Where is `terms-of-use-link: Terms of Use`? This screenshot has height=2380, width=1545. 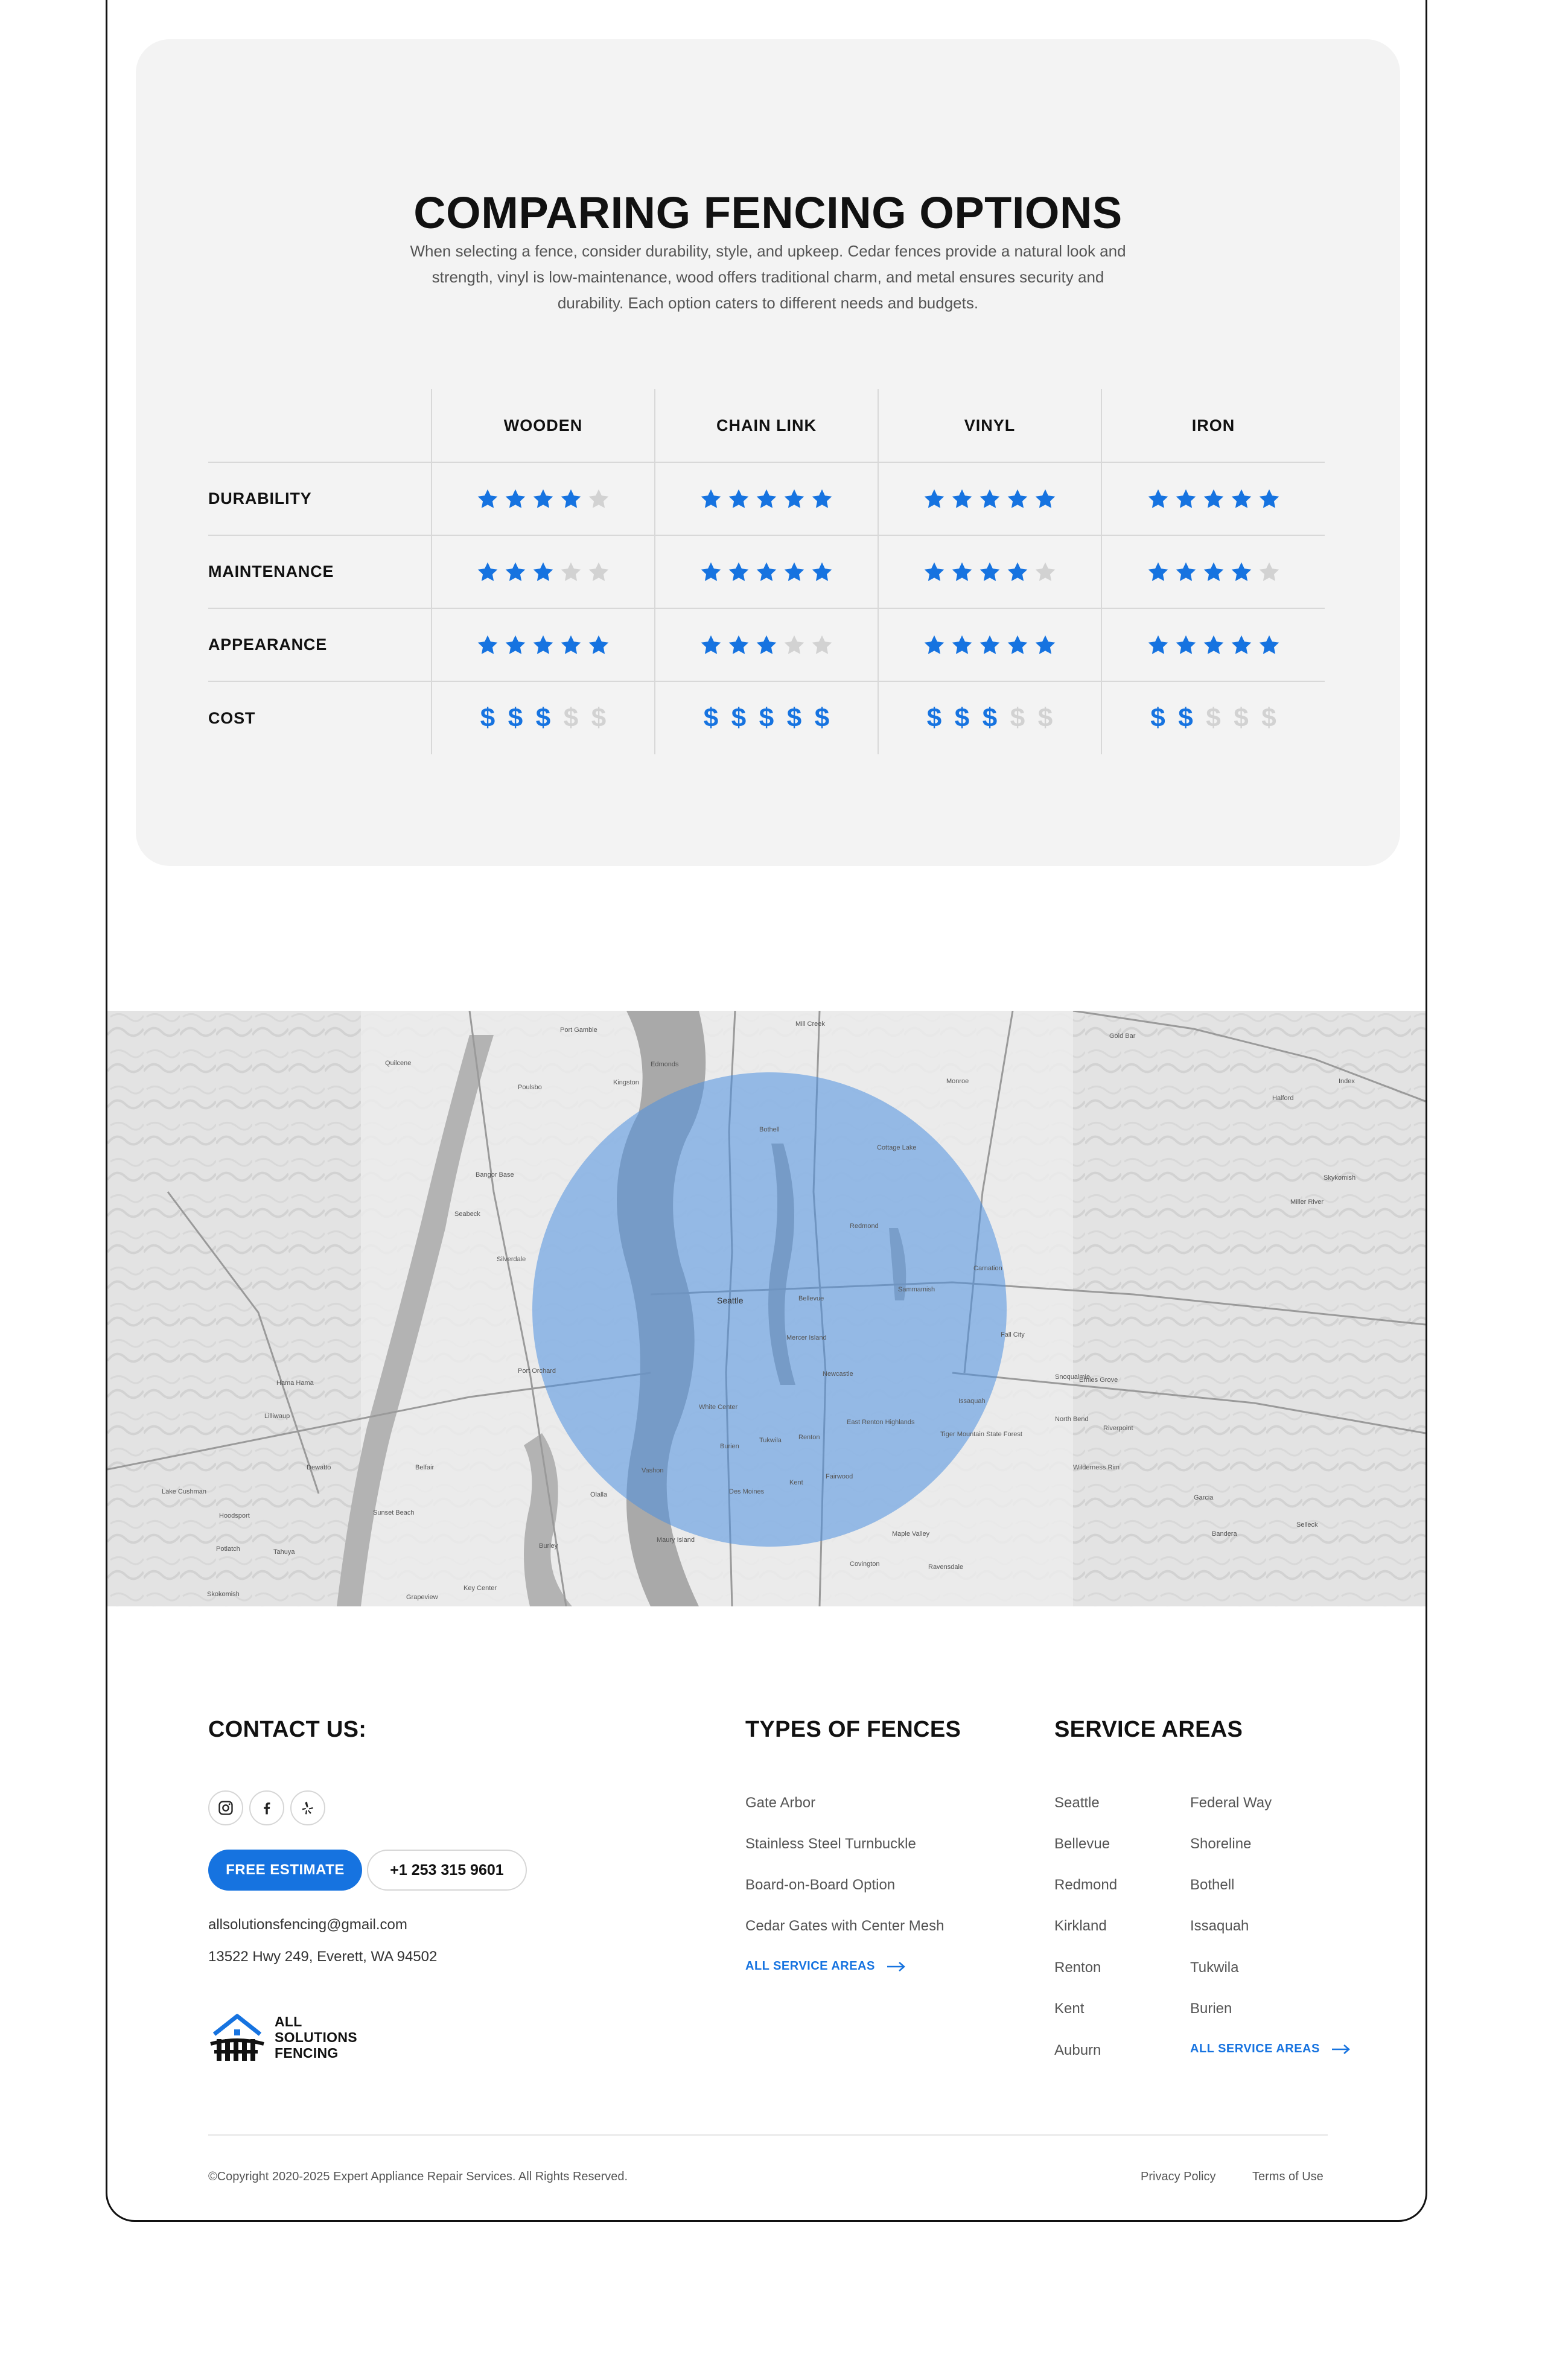 terms-of-use-link: Terms of Use is located at coordinates (1288, 2177).